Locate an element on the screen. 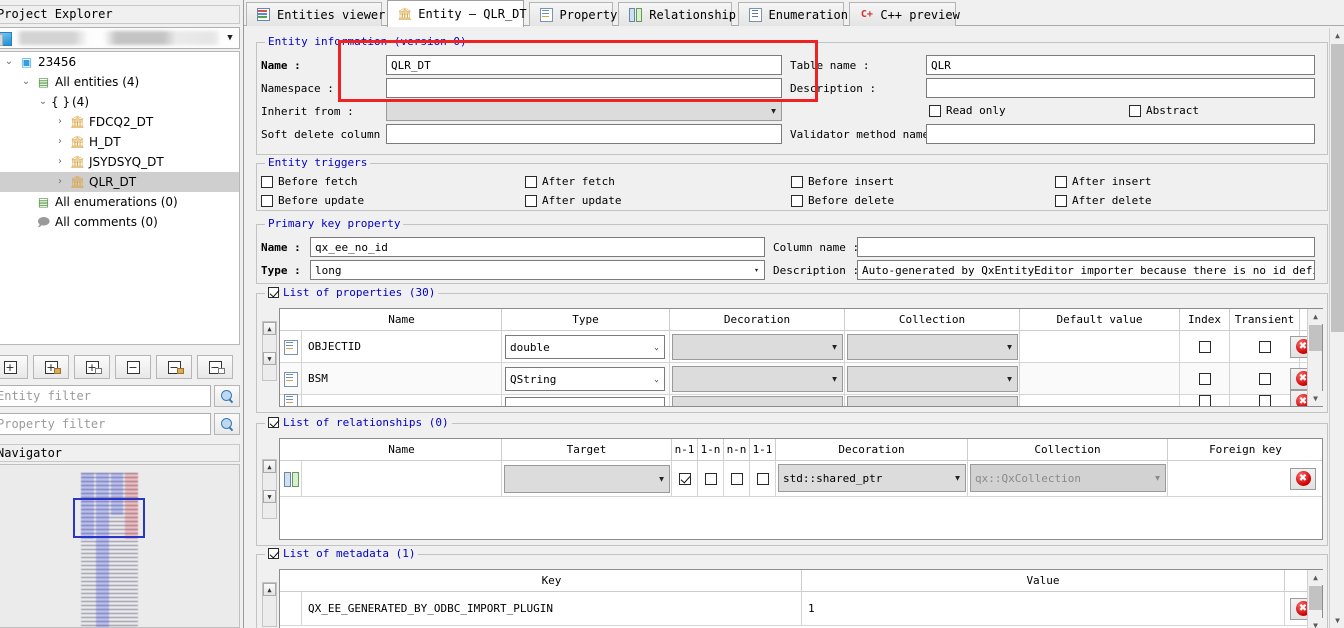 This screenshot has width=1344, height=628. column-header-type: Type is located at coordinates (586, 320).